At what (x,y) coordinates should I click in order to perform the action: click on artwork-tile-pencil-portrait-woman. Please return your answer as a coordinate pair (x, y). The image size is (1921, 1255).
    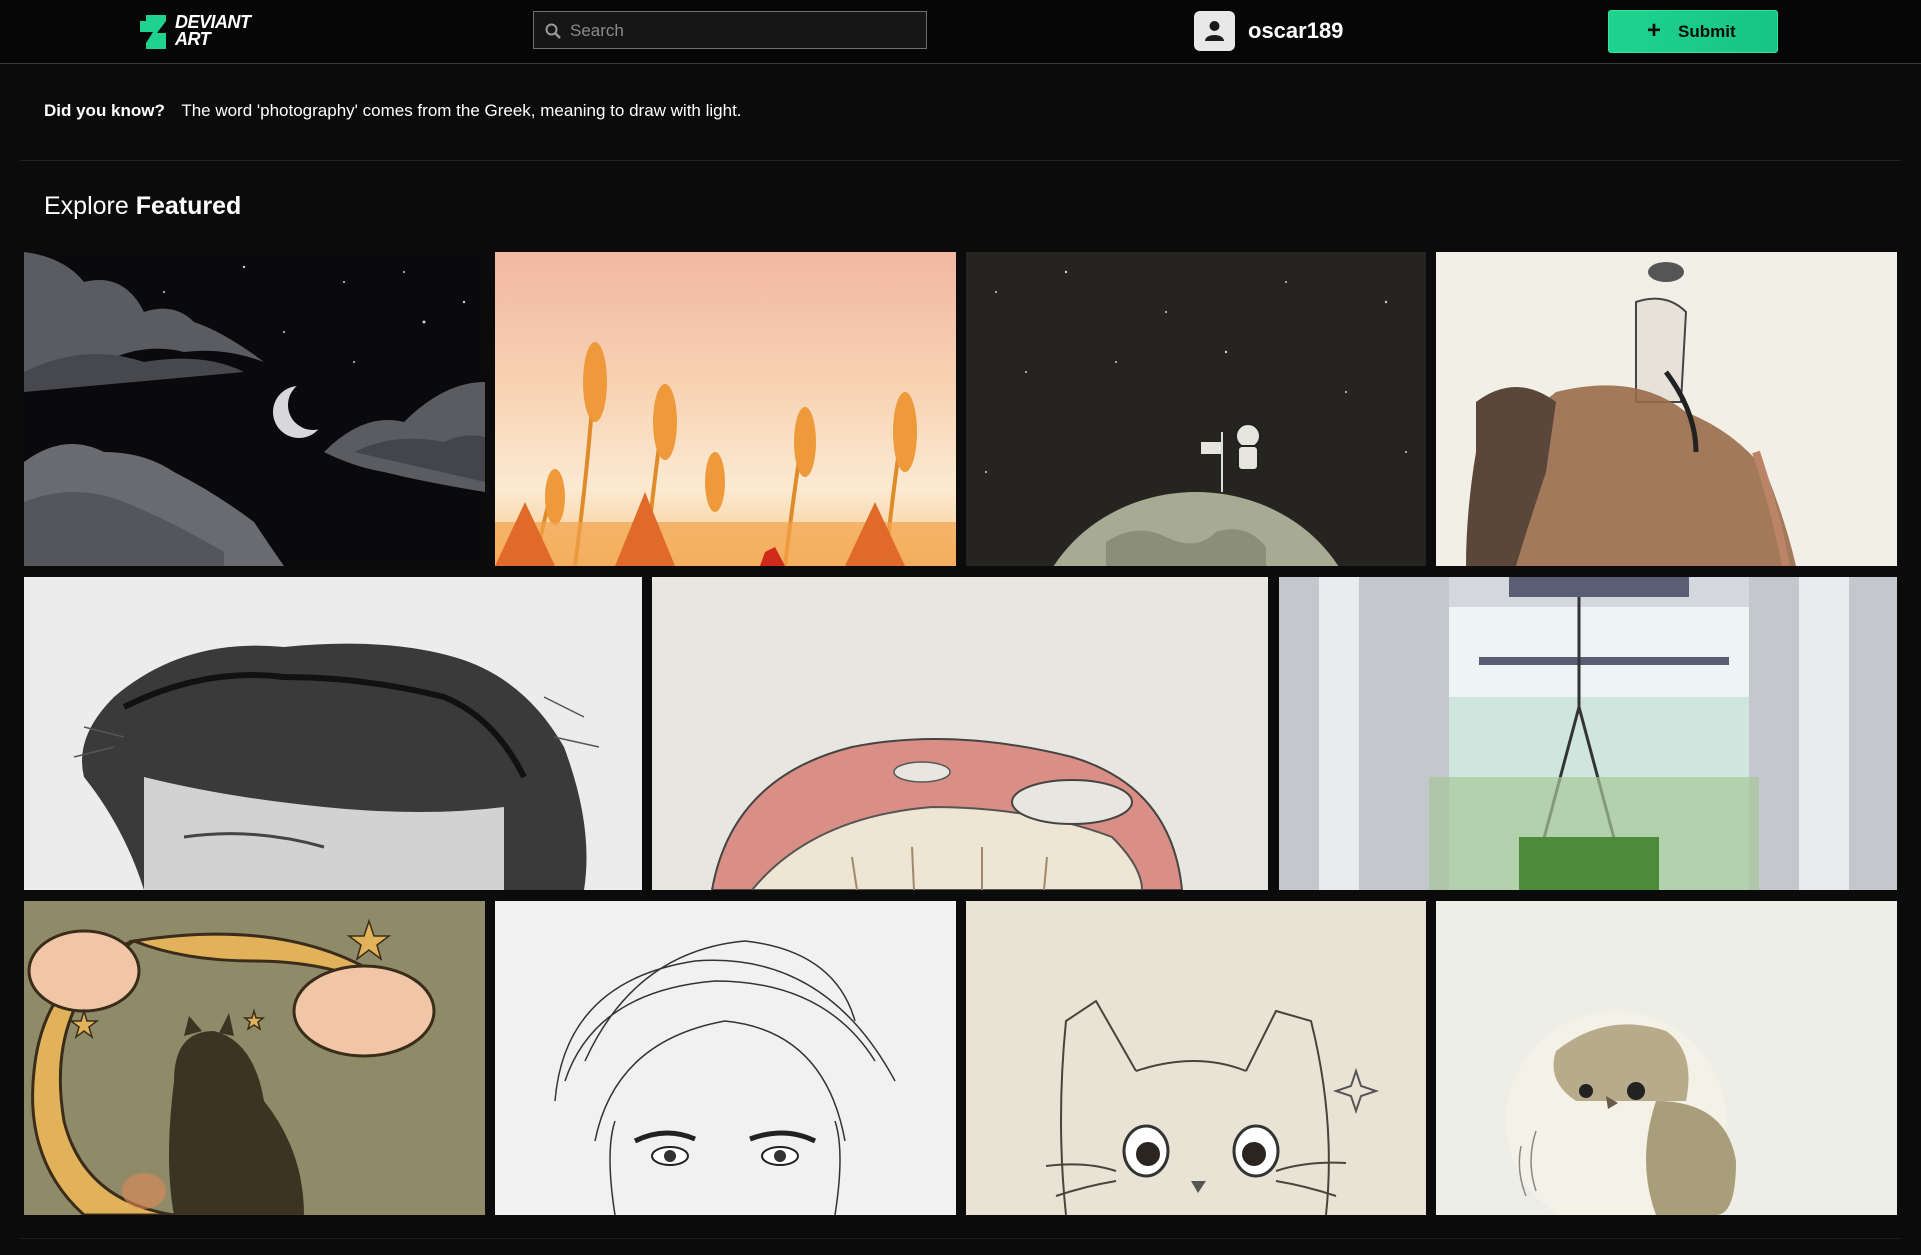
    Looking at the image, I should click on (725, 1058).